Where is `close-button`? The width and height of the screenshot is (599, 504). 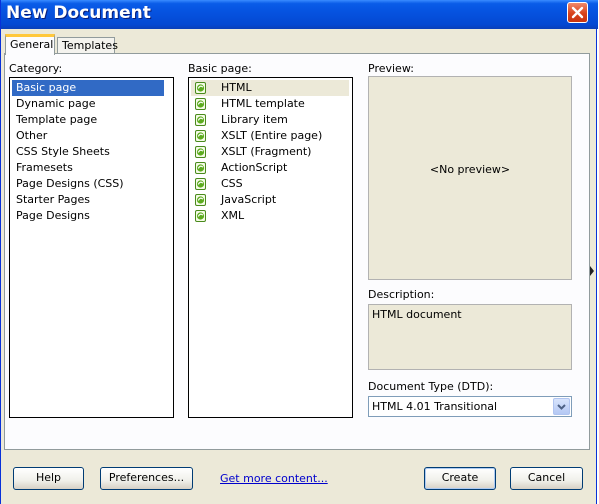 close-button is located at coordinates (577, 12).